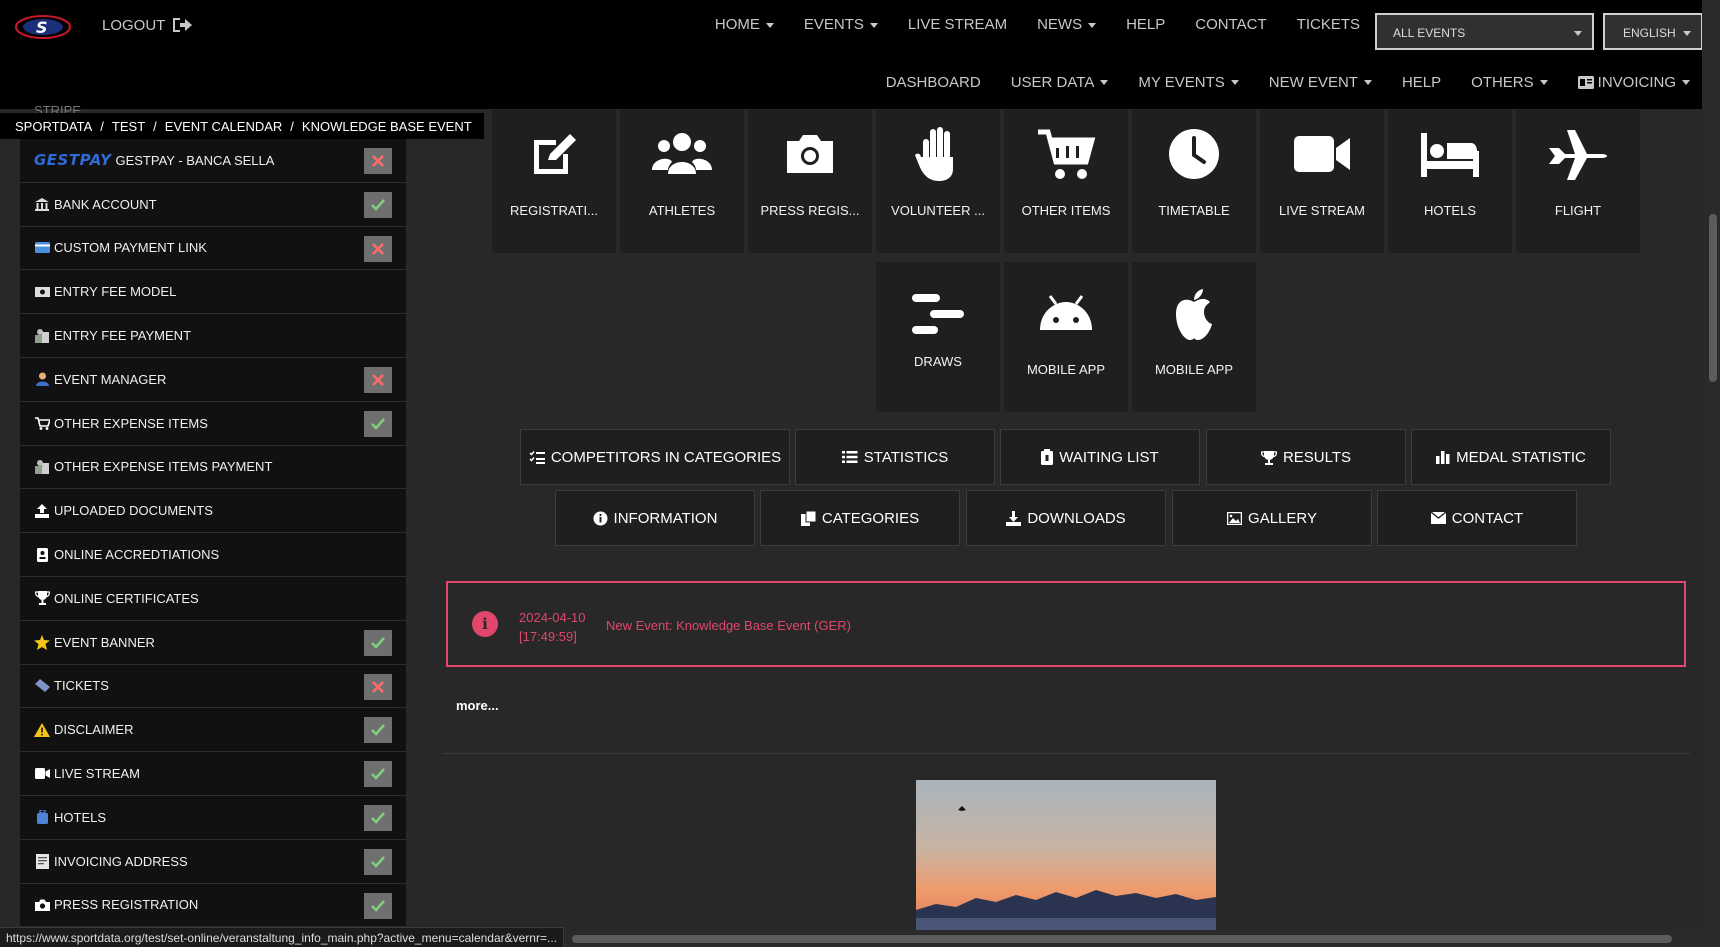  Describe the element at coordinates (1306, 457) in the screenshot. I see `btn-results: RESULTS` at that location.